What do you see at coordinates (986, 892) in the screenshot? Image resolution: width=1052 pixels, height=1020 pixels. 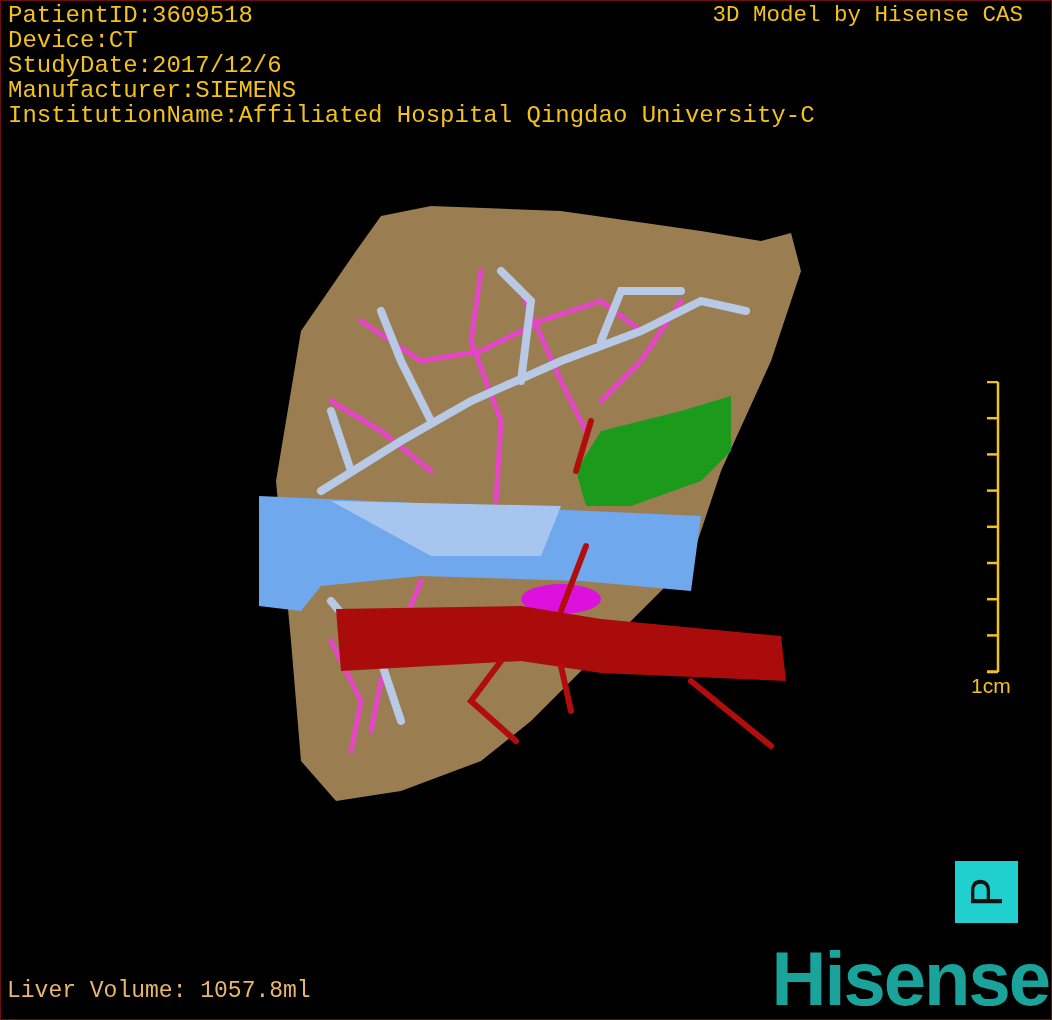 I see `orientation-cube: P` at bounding box center [986, 892].